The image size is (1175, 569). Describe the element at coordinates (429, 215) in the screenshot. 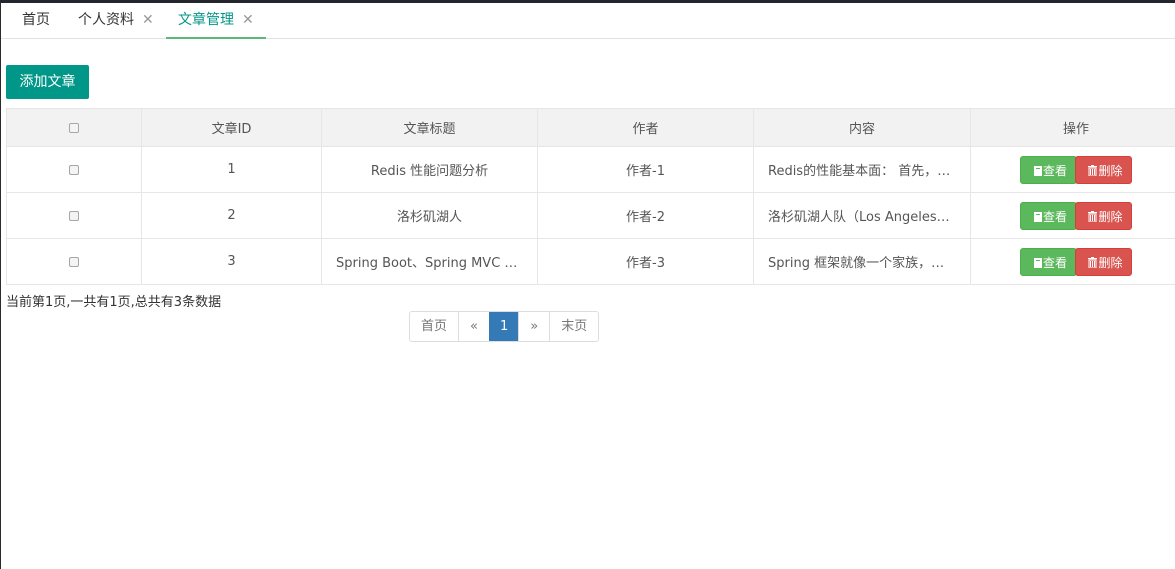

I see `article-title: 洛杉矶湖人` at that location.